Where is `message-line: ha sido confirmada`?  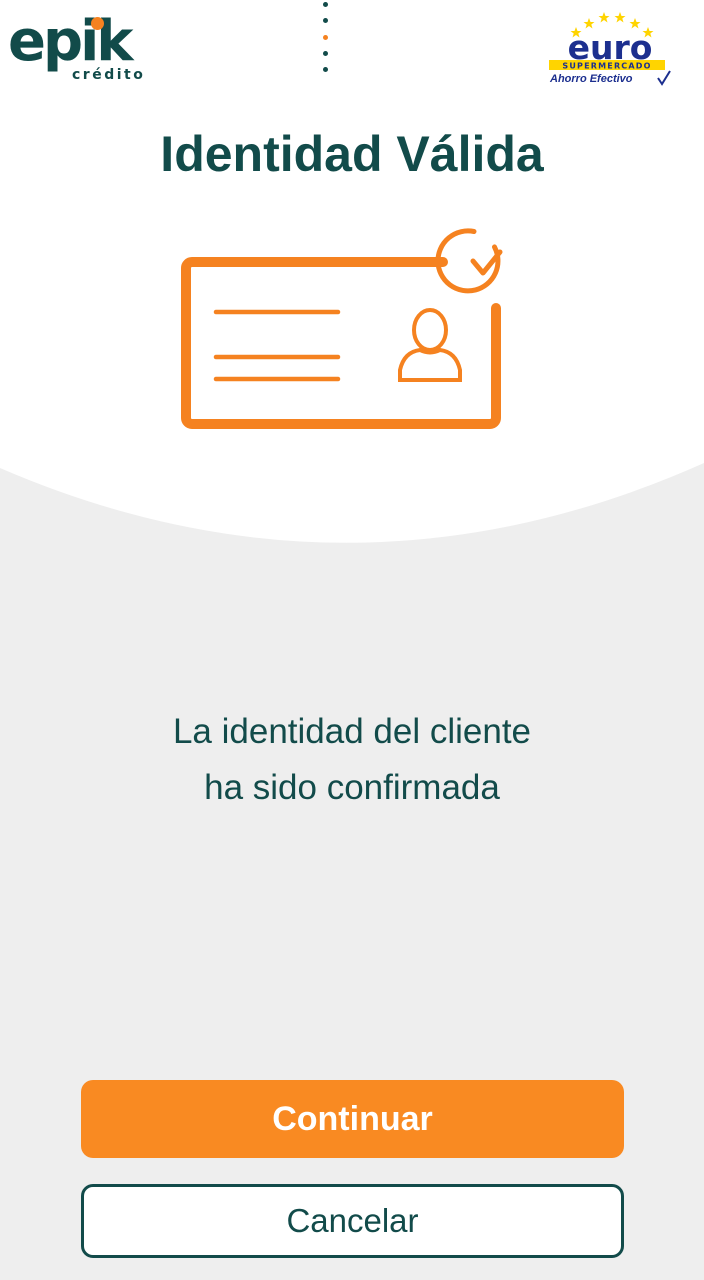
message-line: ha sido confirmada is located at coordinates (352, 787).